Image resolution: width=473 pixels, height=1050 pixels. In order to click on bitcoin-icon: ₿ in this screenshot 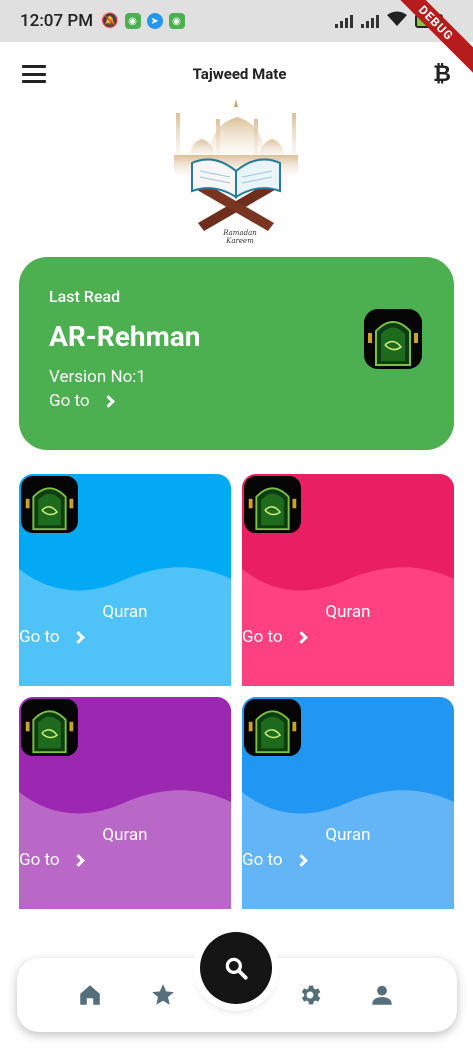, I will do `click(442, 74)`.